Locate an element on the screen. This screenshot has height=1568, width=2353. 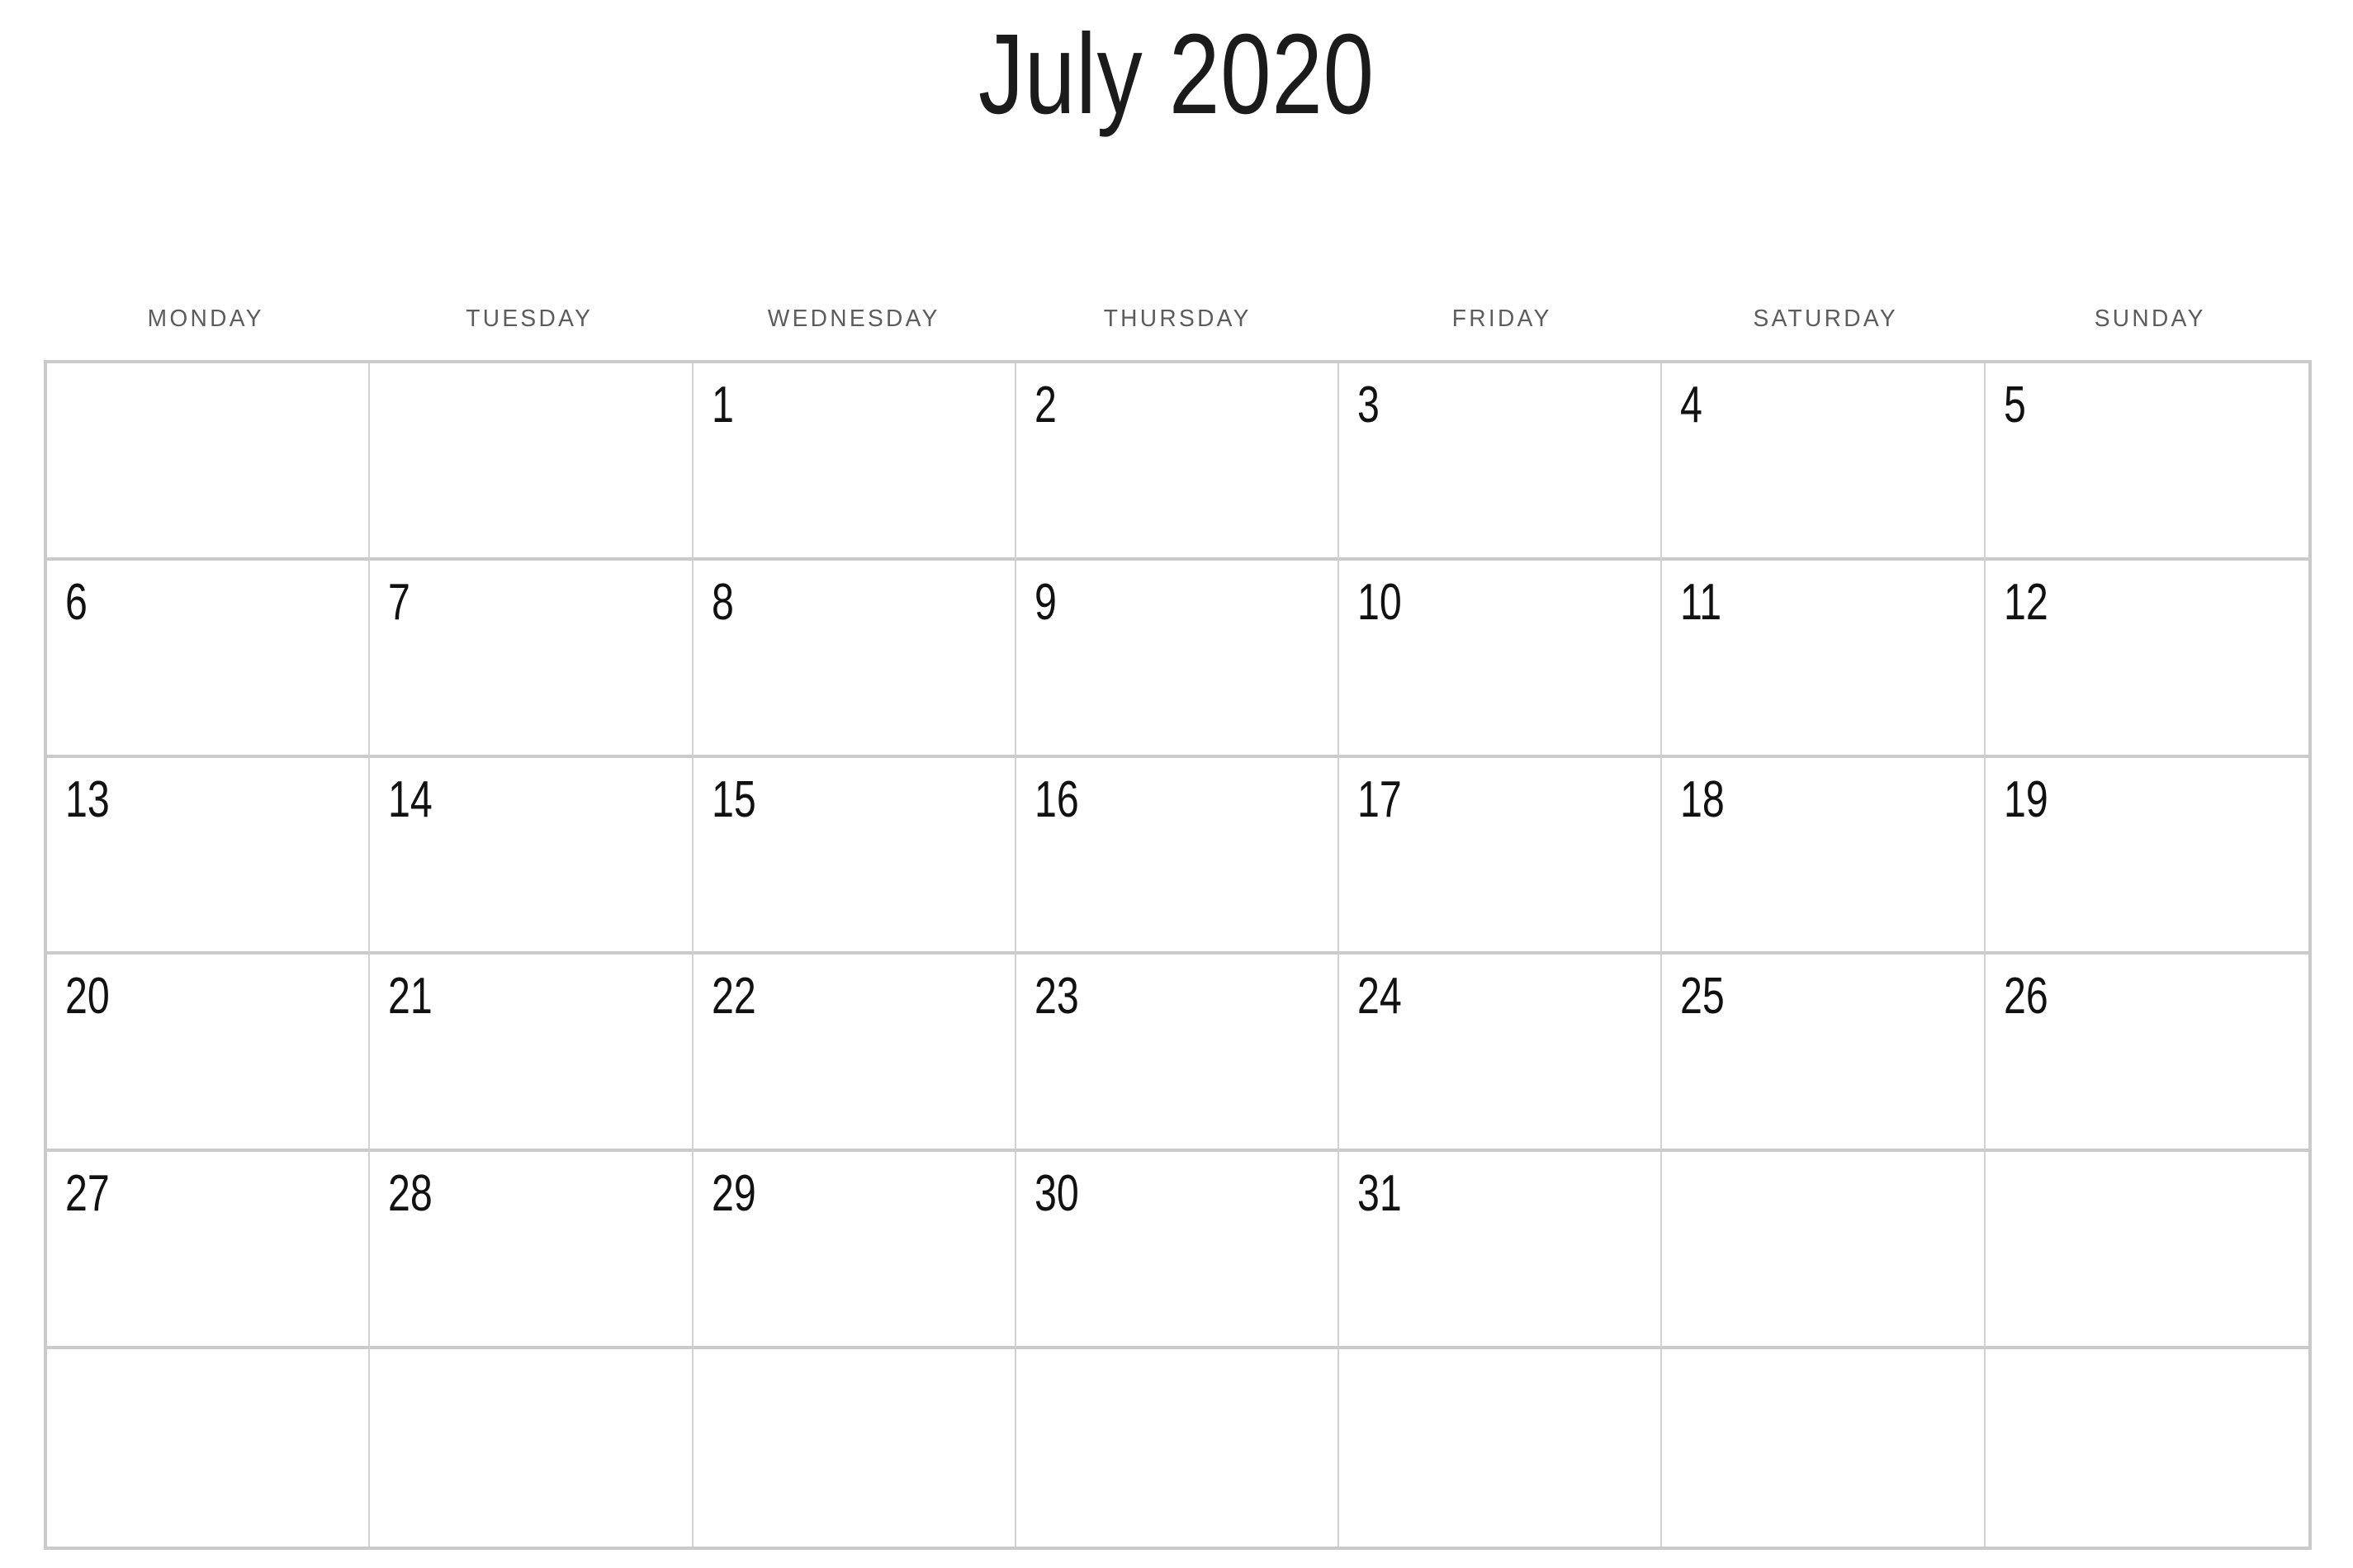
day-number: 31 is located at coordinates (1379, 1194).